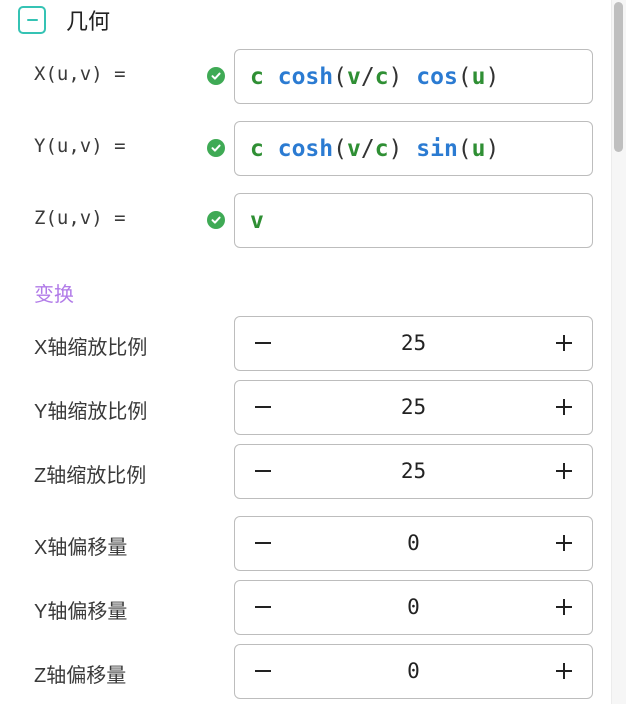 The image size is (626, 704). I want to click on x-scale-increment-button, so click(564, 343).